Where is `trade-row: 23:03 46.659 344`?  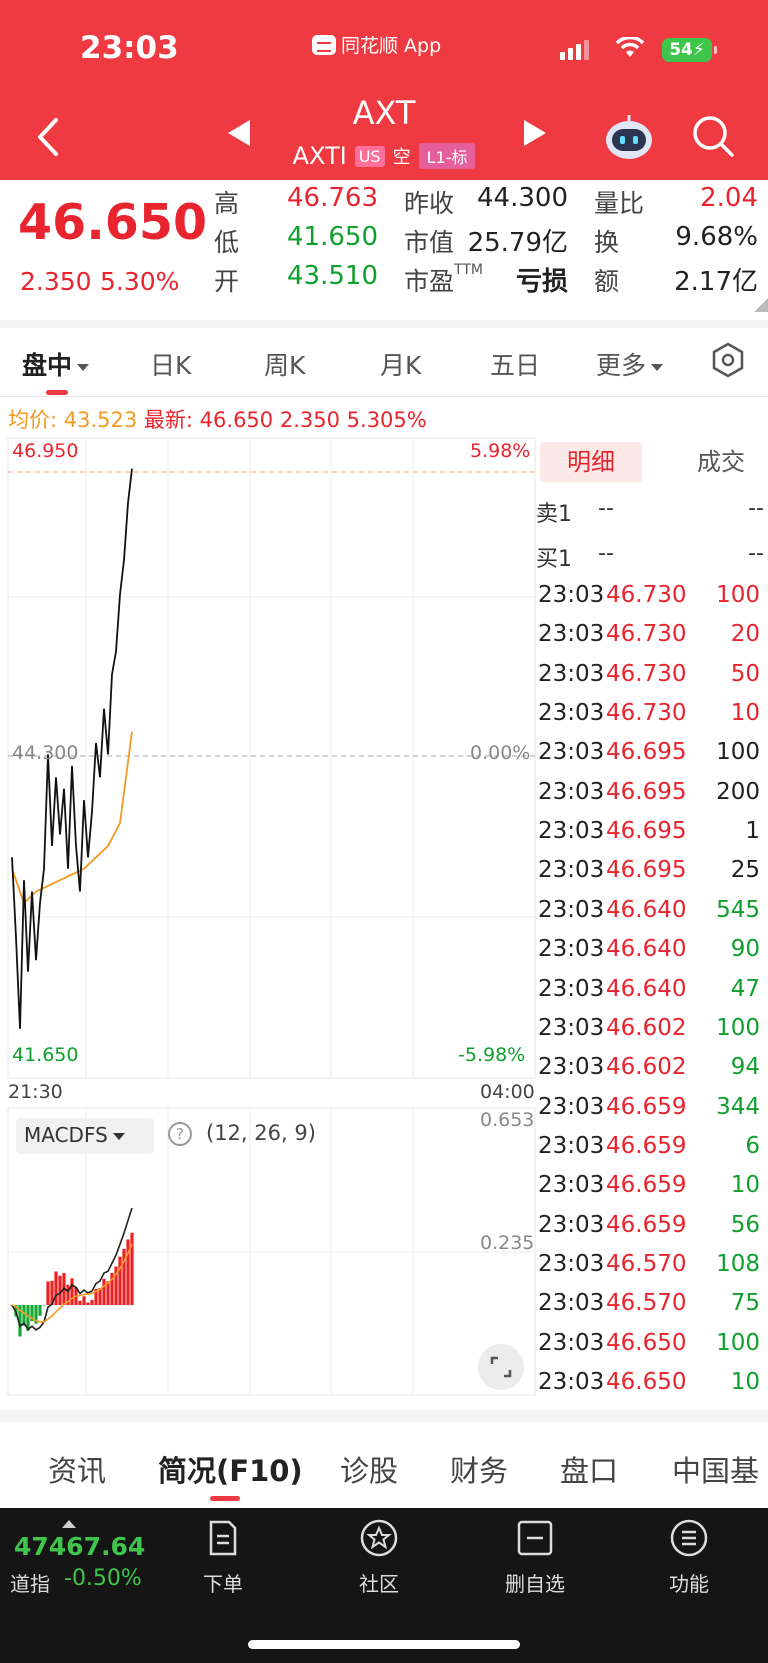
trade-row: 23:03 46.659 344 is located at coordinates (649, 1109).